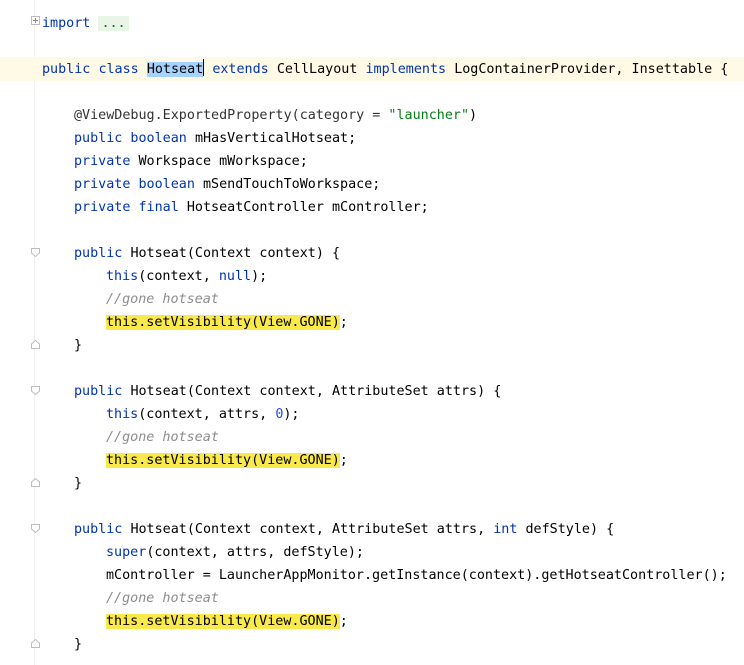  I want to click on arguments: (context, attrs, defStyle);, so click(255, 552).